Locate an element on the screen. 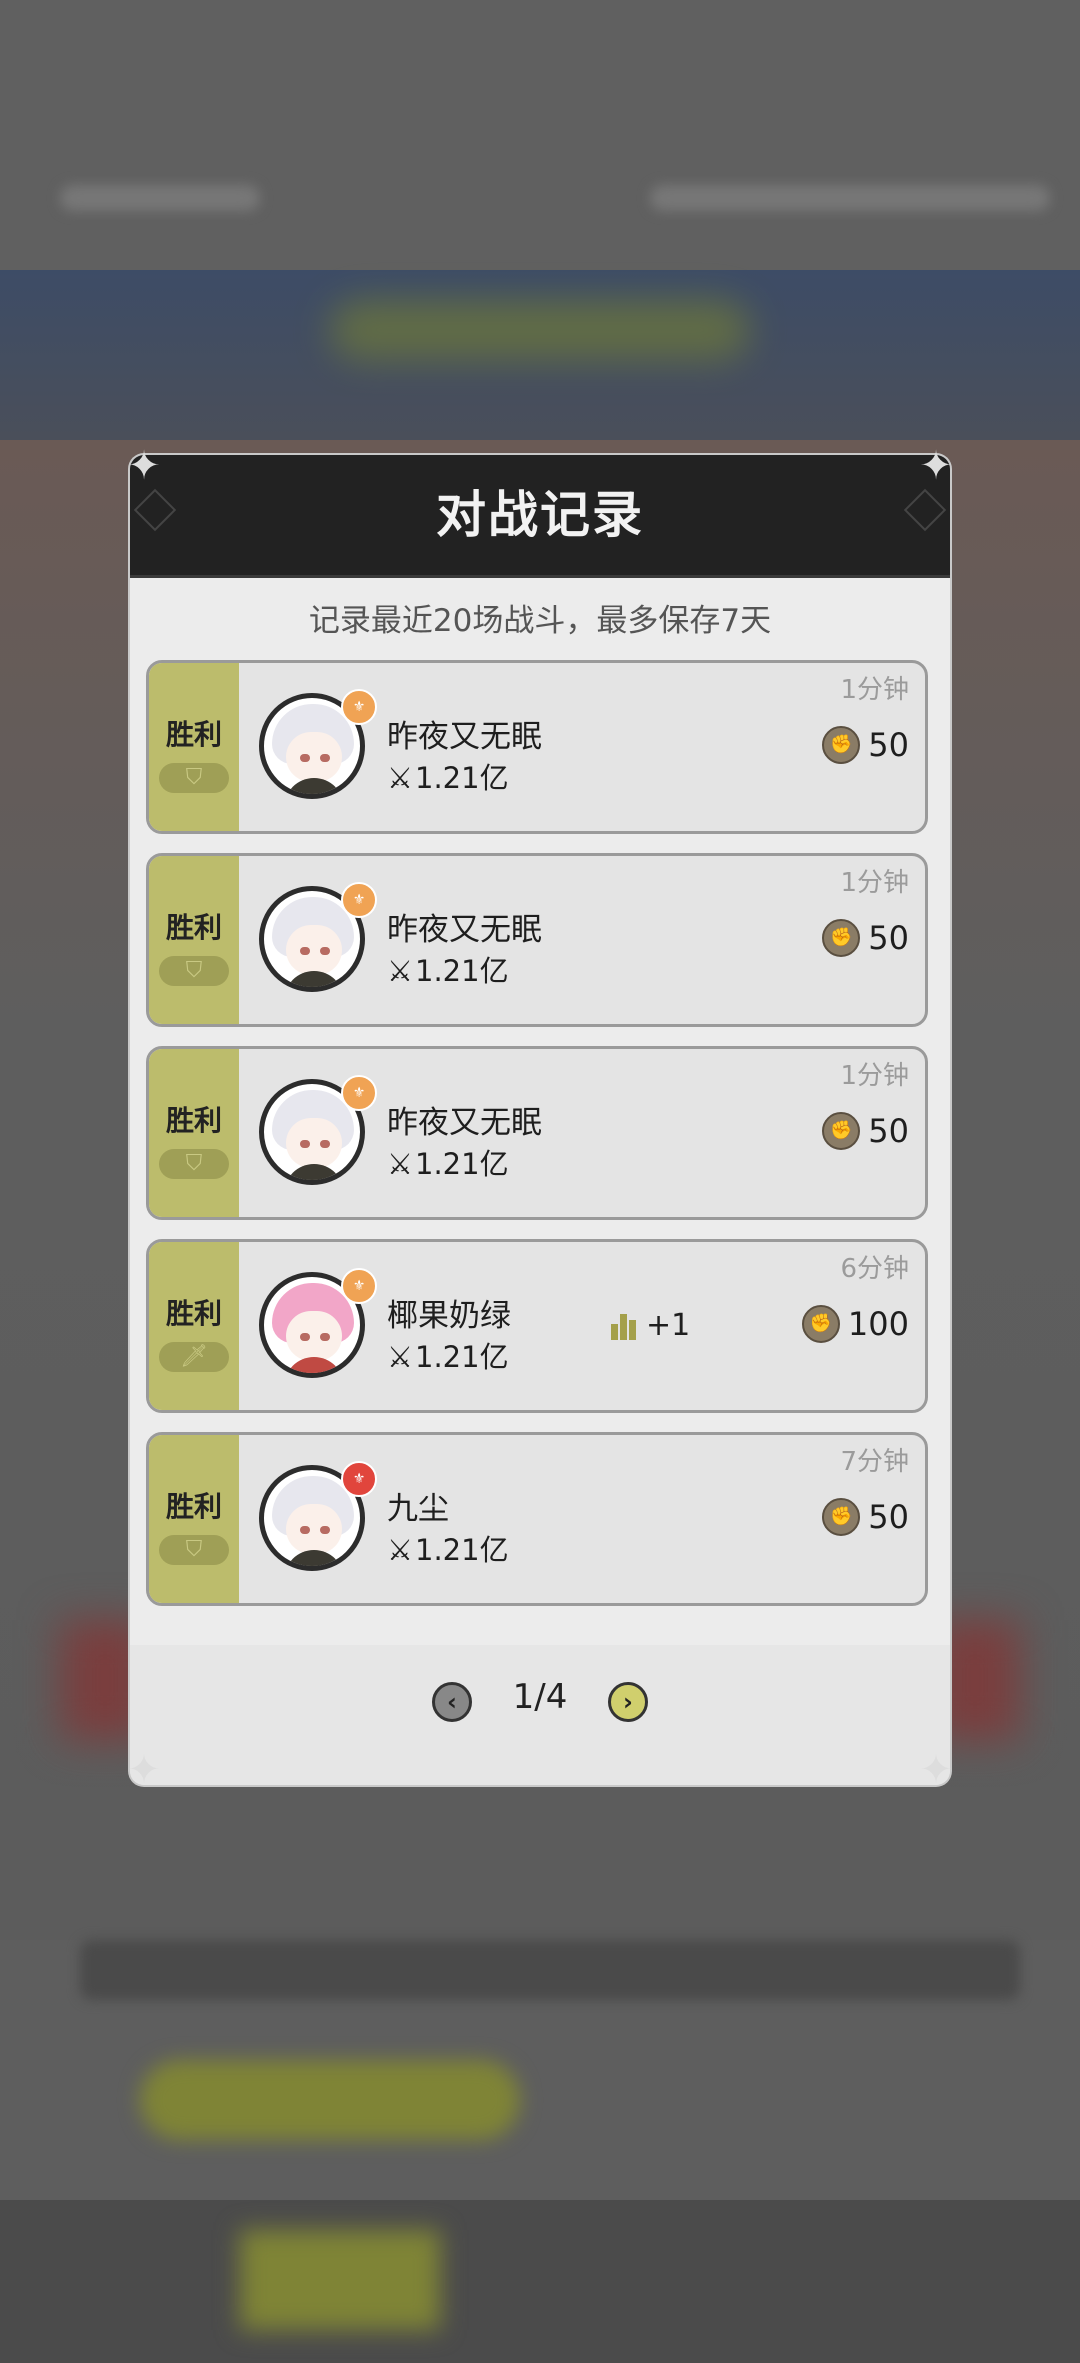  sword-icon: 🗡 is located at coordinates (194, 1356).